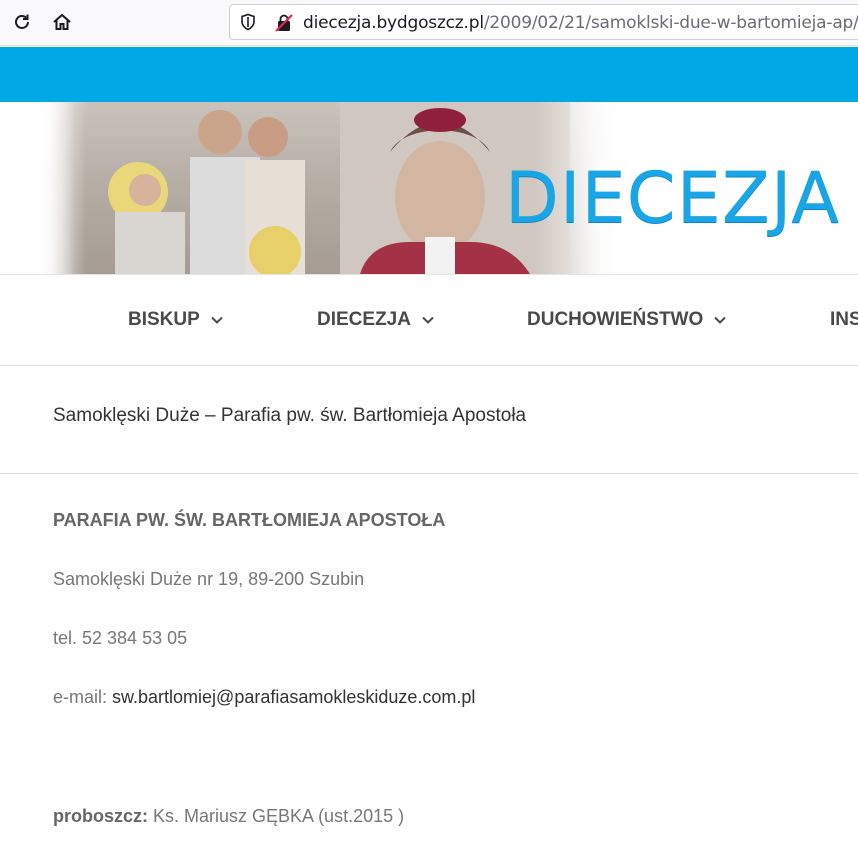 The width and height of the screenshot is (858, 862). Describe the element at coordinates (209, 579) in the screenshot. I see `parish-address: Samoklęski Duże nr 19, 89-200 Szubin` at that location.